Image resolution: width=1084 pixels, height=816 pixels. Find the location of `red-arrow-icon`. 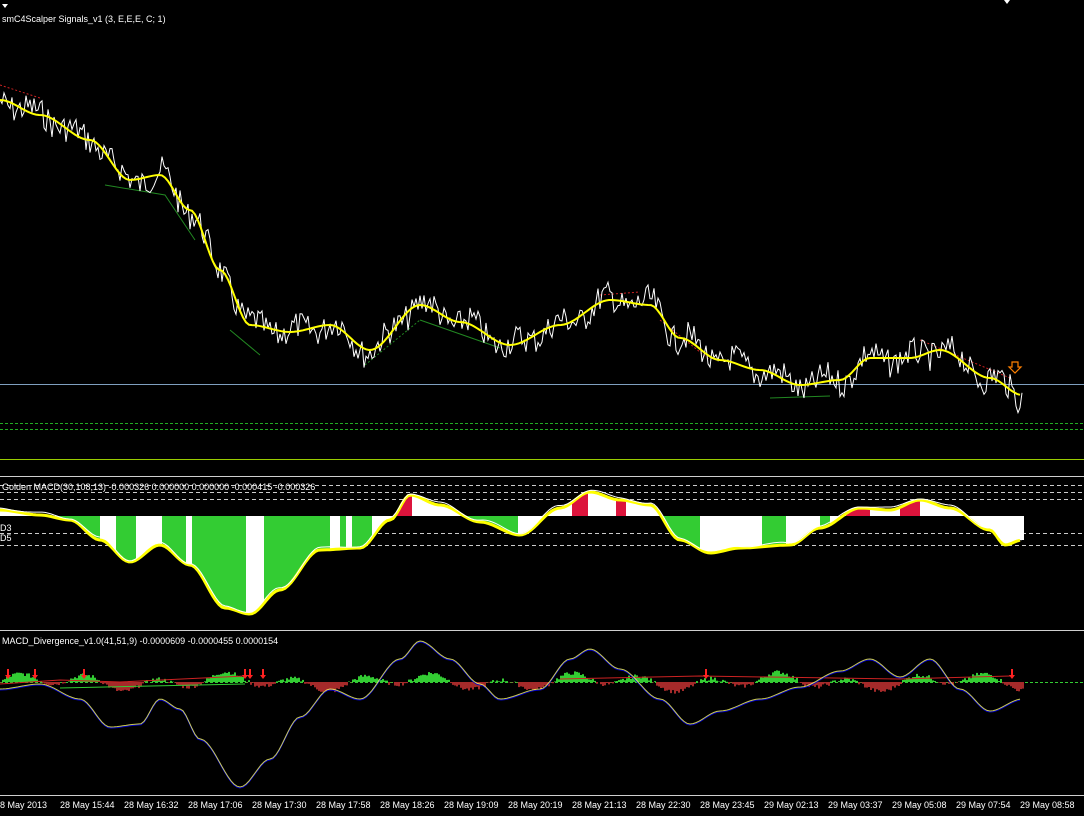

red-arrow-icon is located at coordinates (1012, 674).